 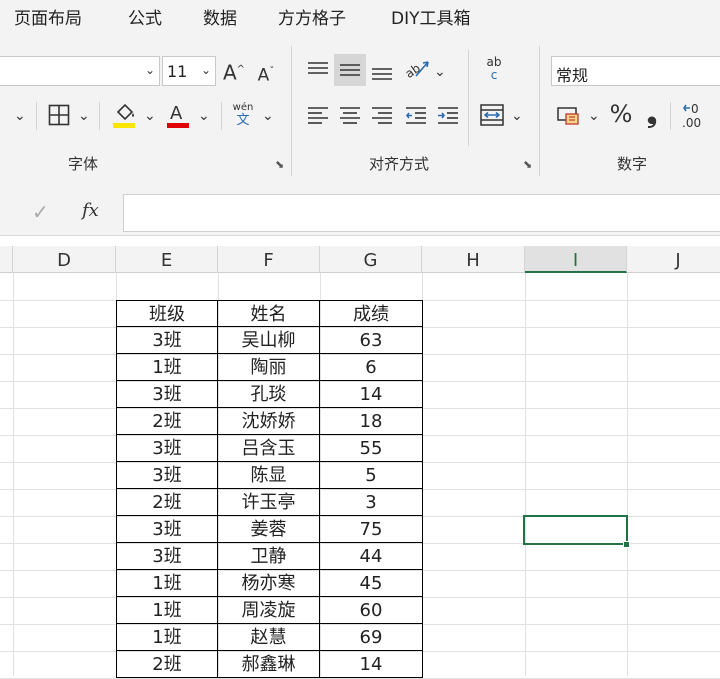 I want to click on table-header-score: 成绩, so click(x=371, y=313).